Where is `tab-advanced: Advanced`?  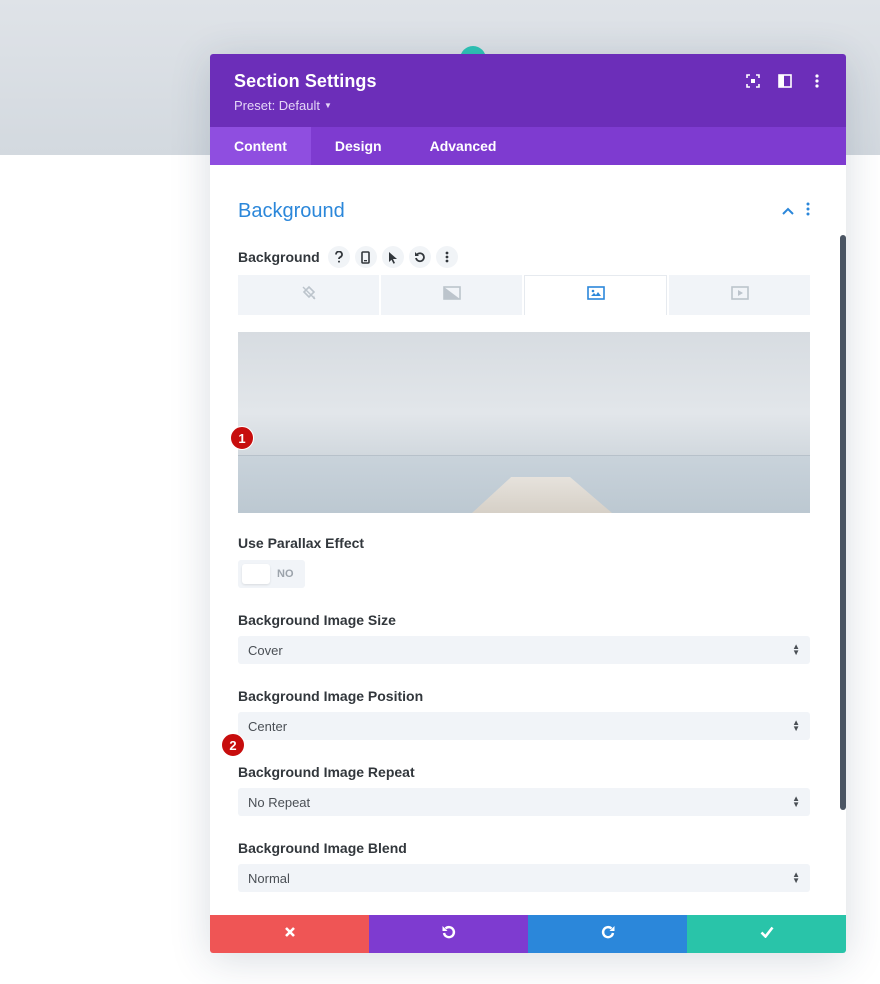 tab-advanced: Advanced is located at coordinates (463, 146).